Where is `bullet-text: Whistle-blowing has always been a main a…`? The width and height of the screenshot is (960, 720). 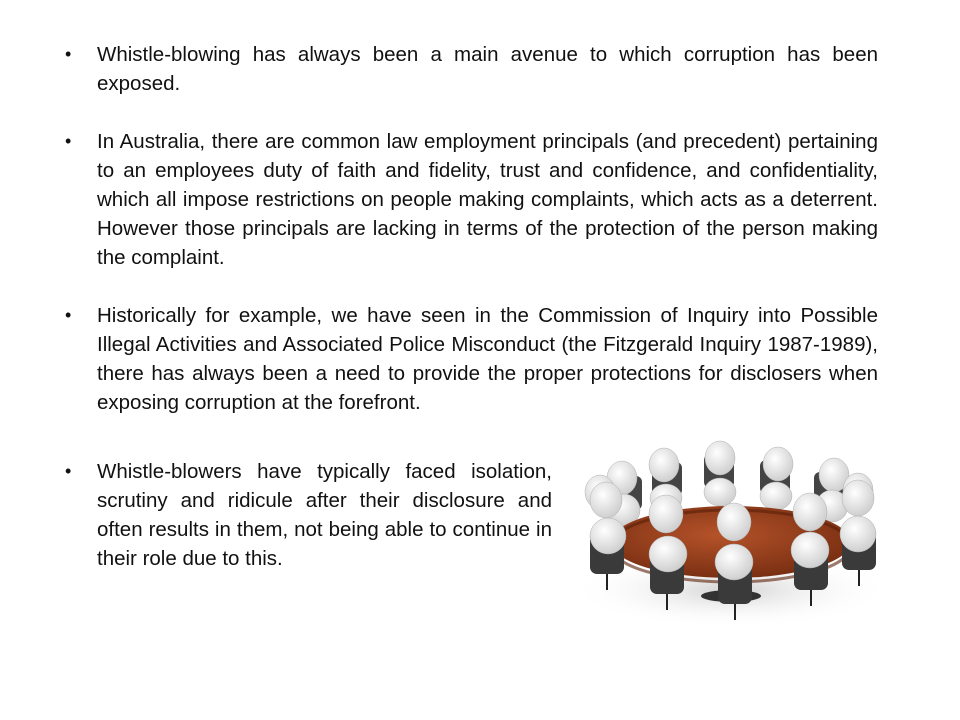
bullet-text: Whistle-blowing has always been a main a… is located at coordinates (487, 69).